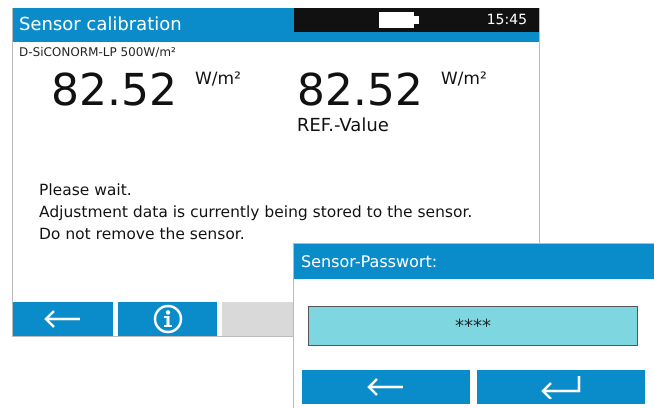 This screenshot has height=408, width=654. I want to click on dialog-title: Sensor-Passwort:, so click(369, 261).